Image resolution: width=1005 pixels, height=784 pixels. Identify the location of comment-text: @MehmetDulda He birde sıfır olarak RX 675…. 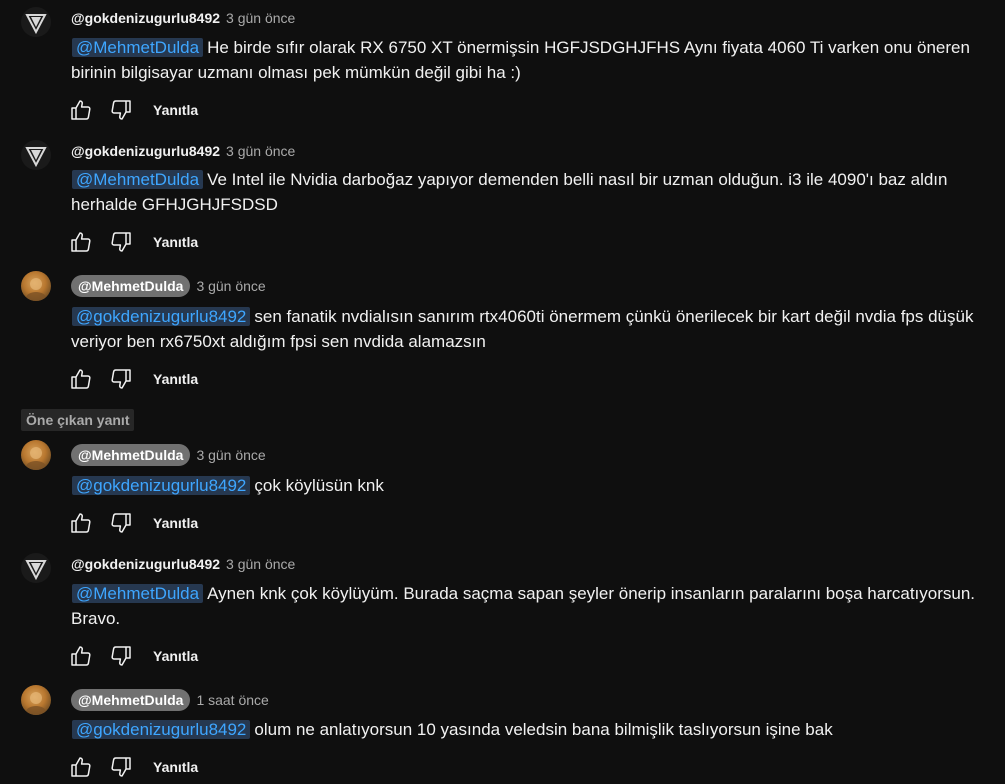
(534, 60).